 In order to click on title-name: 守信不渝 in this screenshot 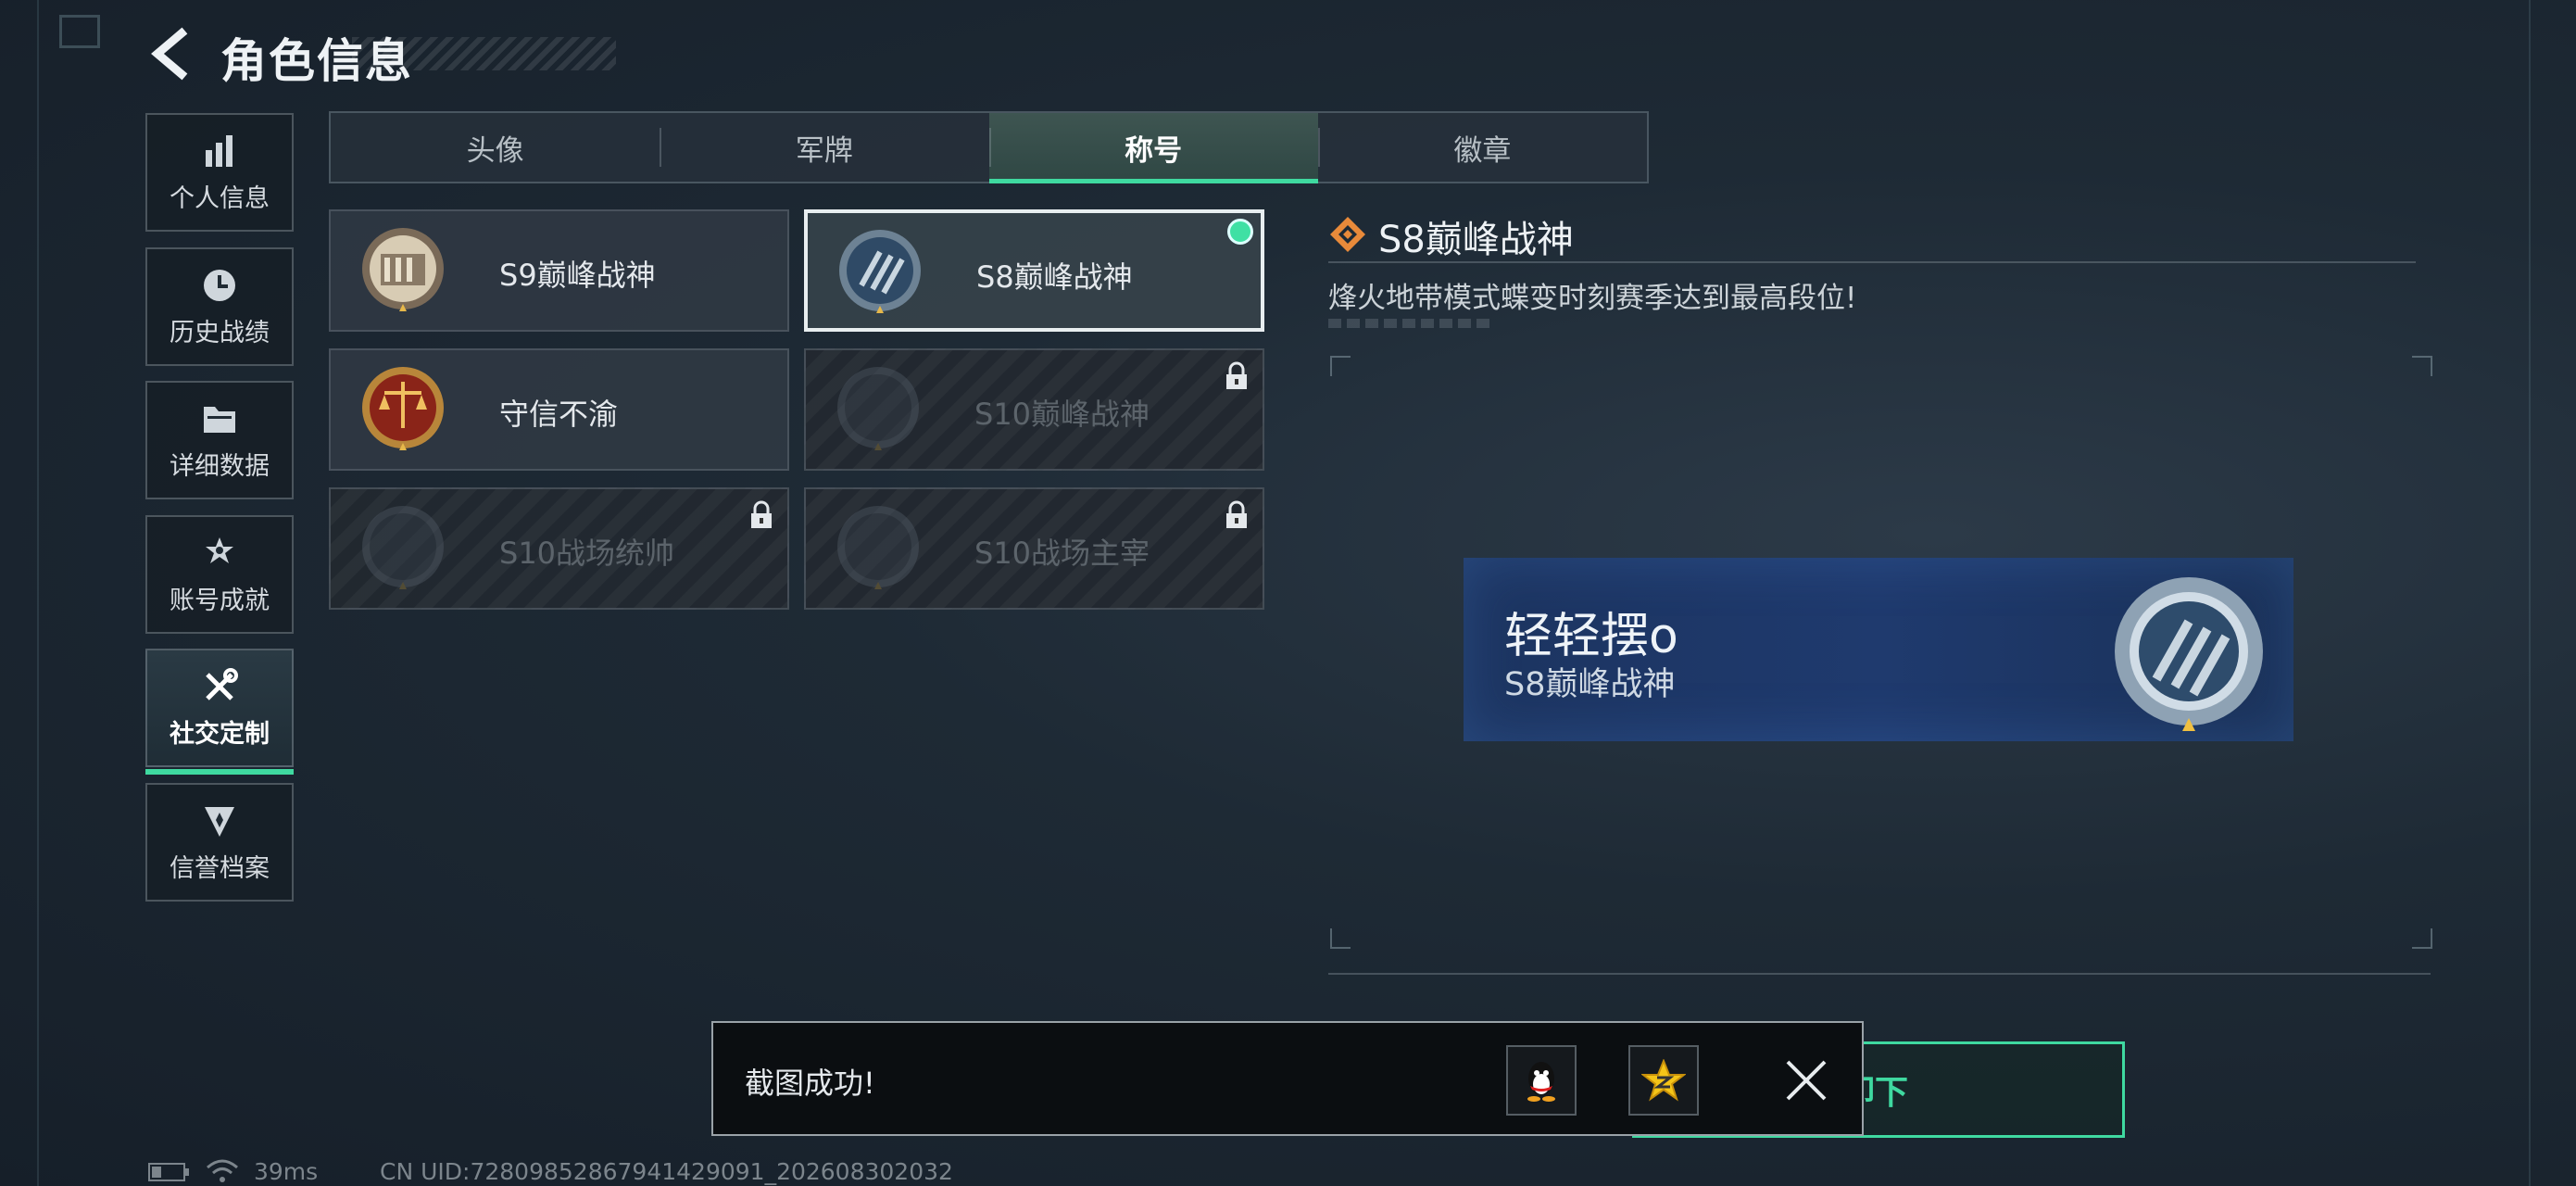, I will do `click(559, 414)`.